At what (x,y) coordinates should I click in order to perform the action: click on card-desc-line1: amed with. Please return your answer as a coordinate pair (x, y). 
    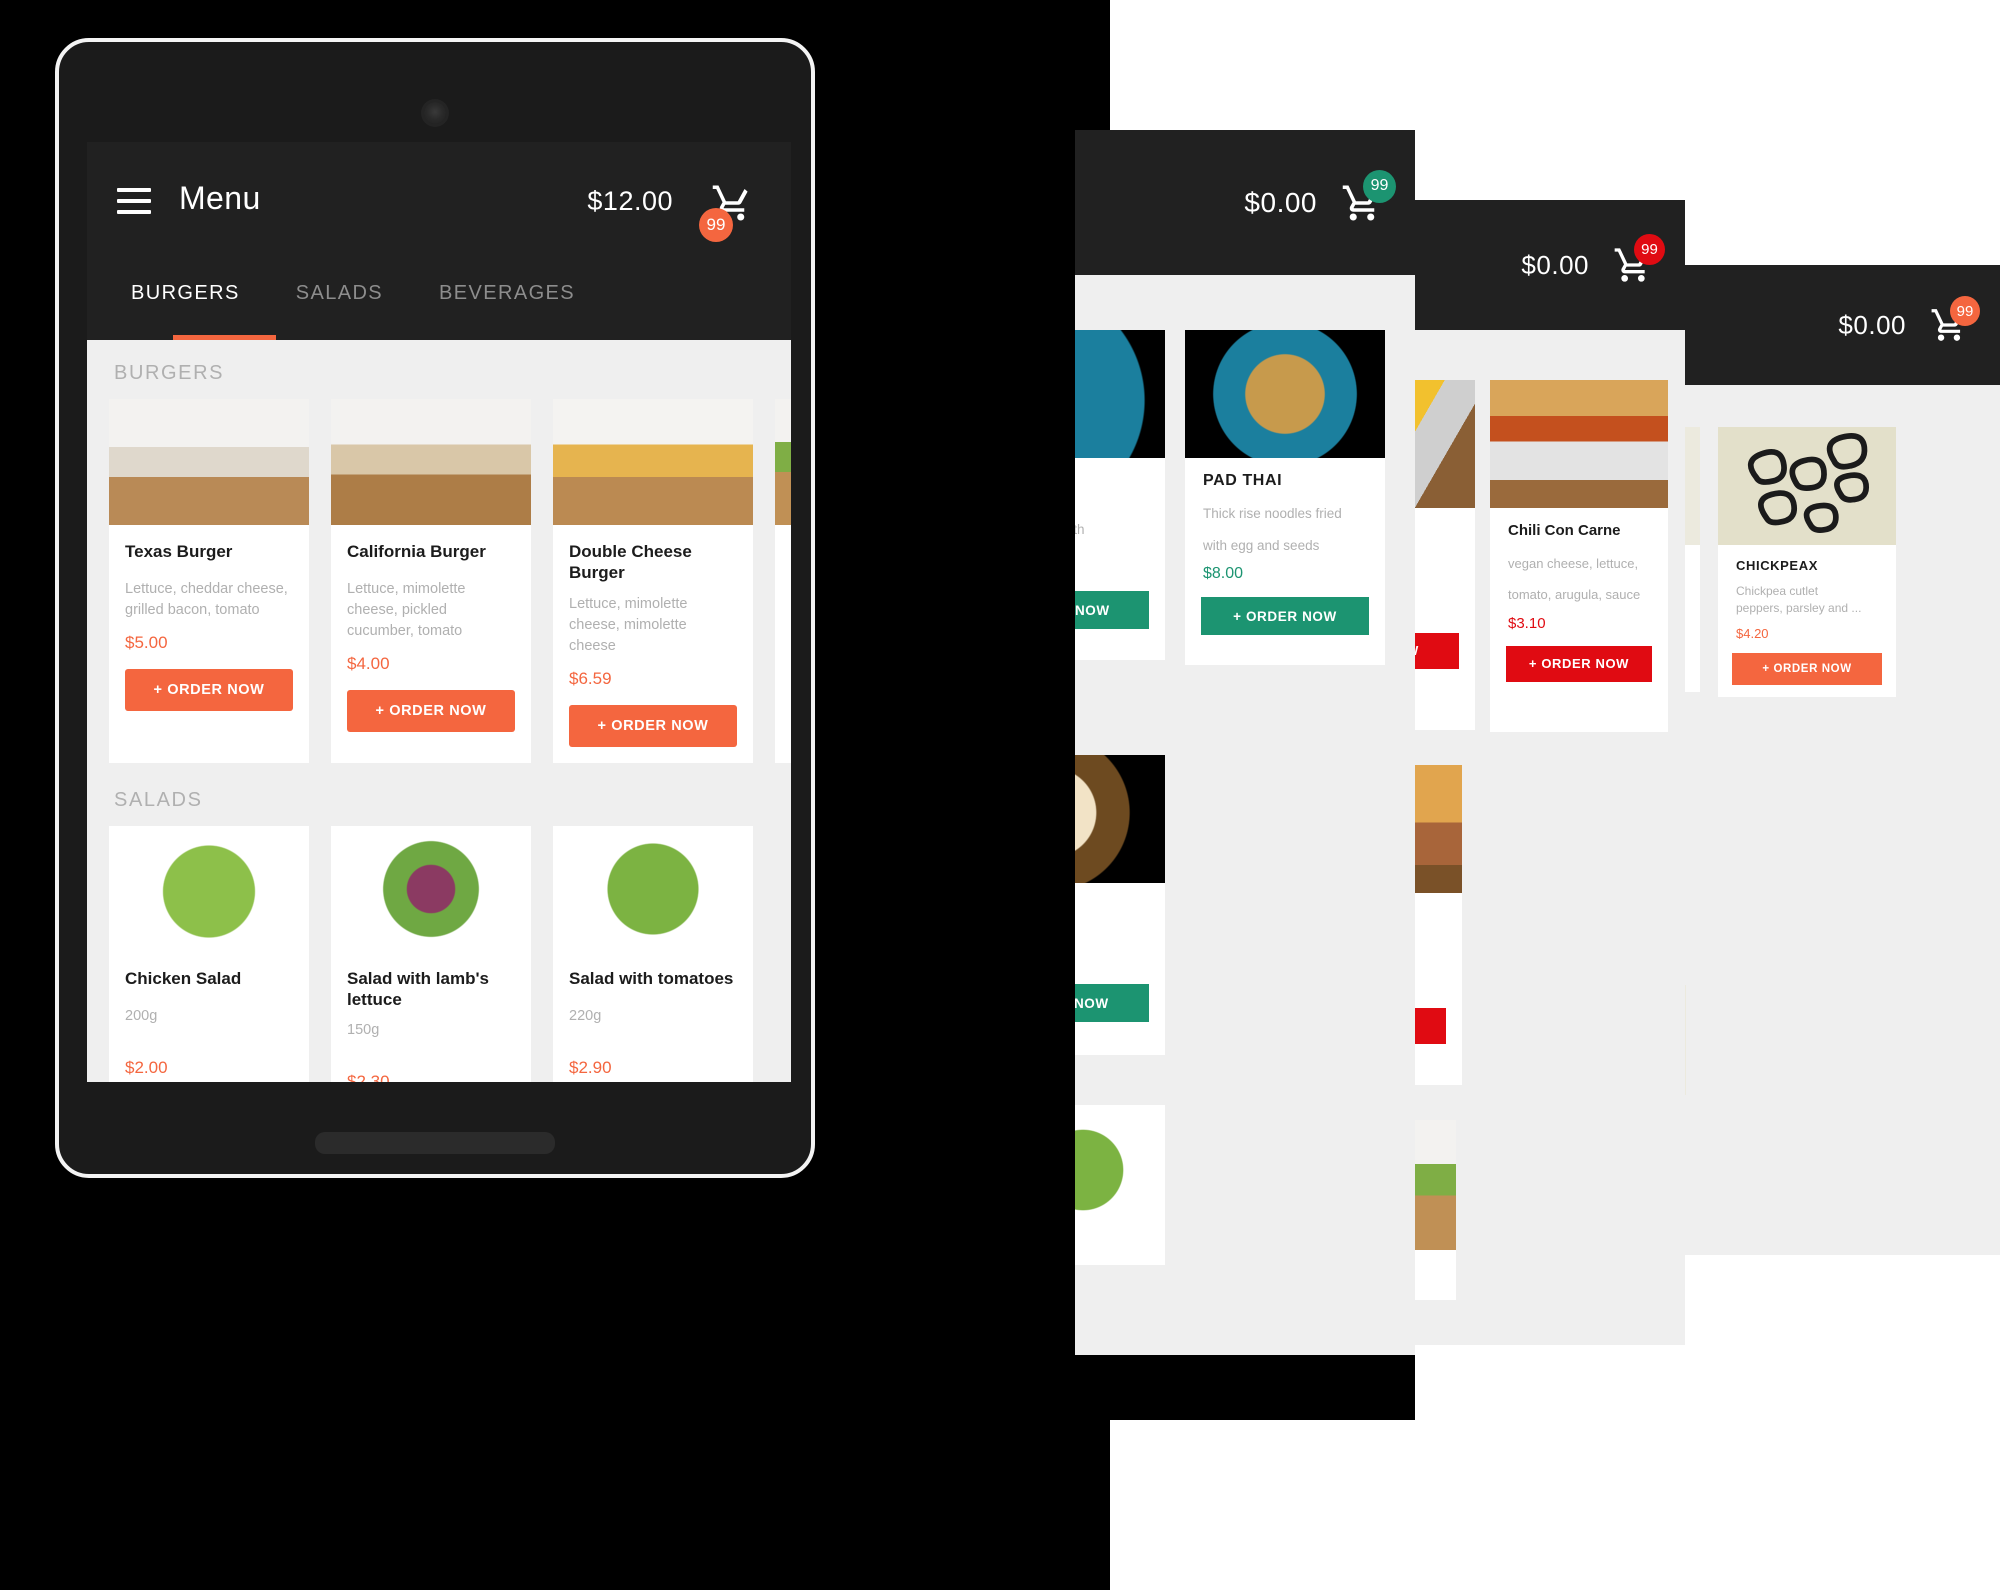
    Looking at the image, I should click on (1080, 529).